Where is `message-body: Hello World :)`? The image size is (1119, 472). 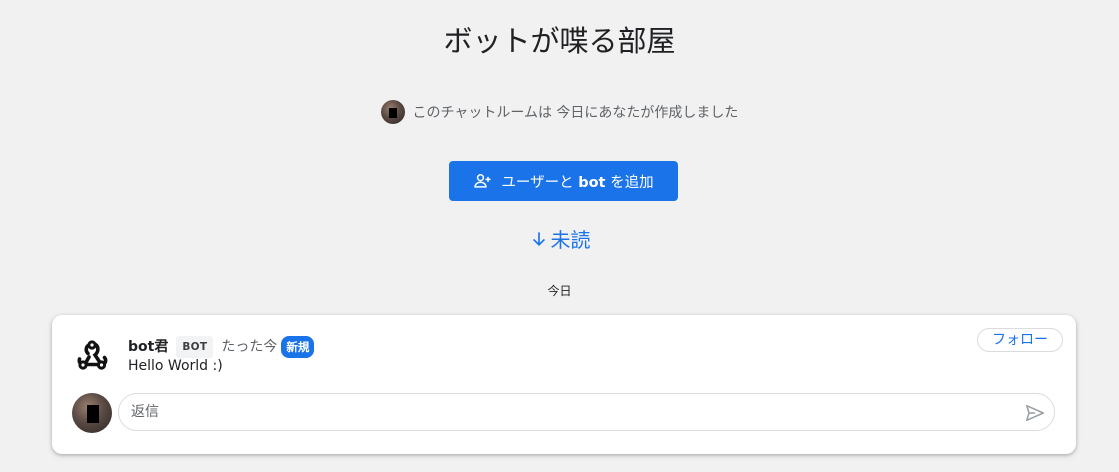 message-body: Hello World :) is located at coordinates (175, 366).